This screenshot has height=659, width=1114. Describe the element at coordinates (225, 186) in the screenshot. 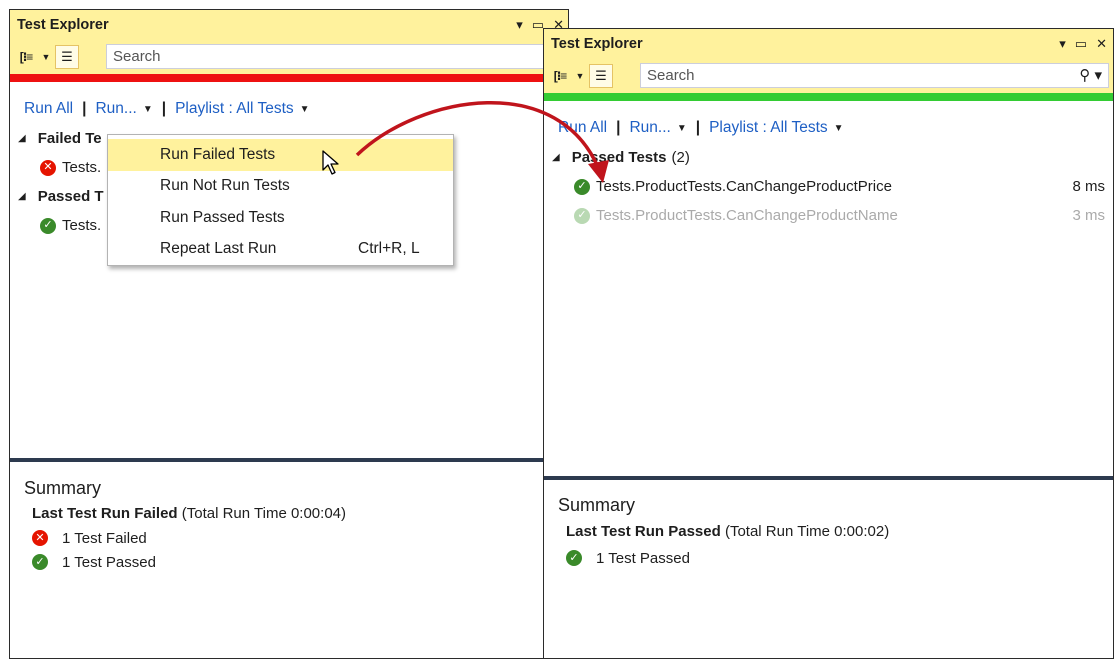

I see `menu-item-label: Run Not Run Tests` at that location.